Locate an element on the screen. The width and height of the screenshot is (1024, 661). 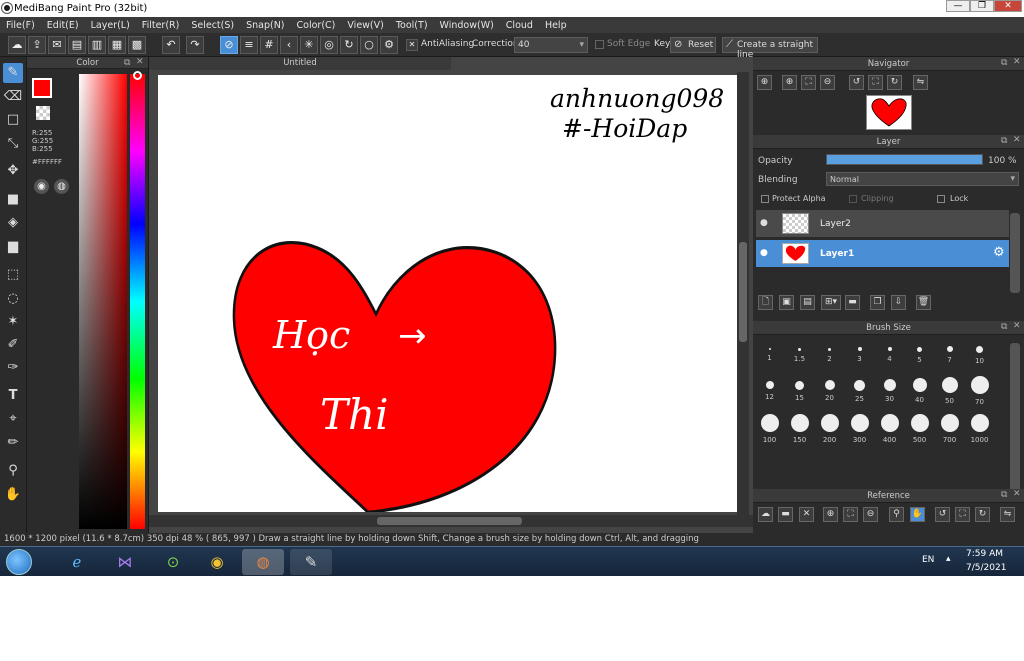
zoom-out-icon: ⊖ is located at coordinates (827, 82).